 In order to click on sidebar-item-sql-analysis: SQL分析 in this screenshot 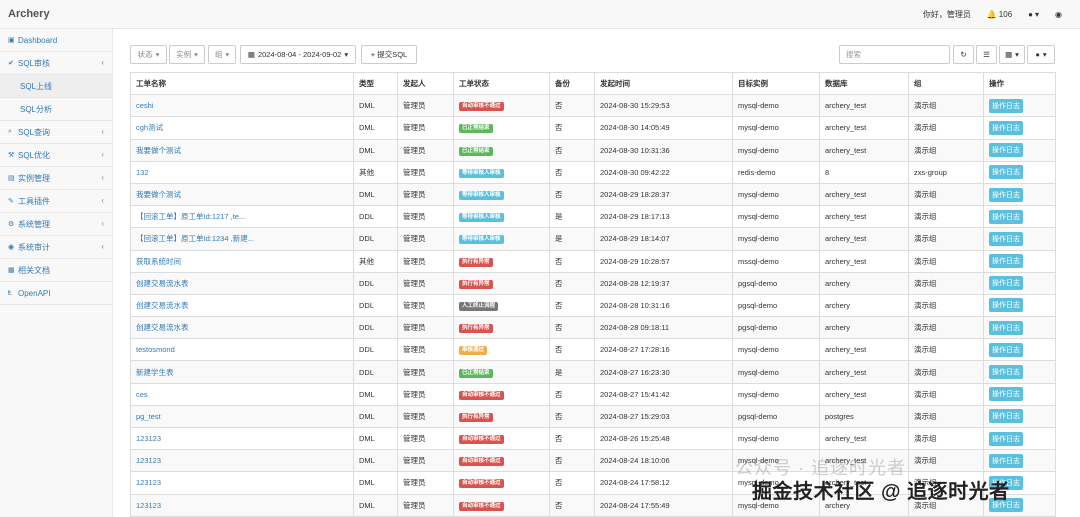, I will do `click(56, 109)`.